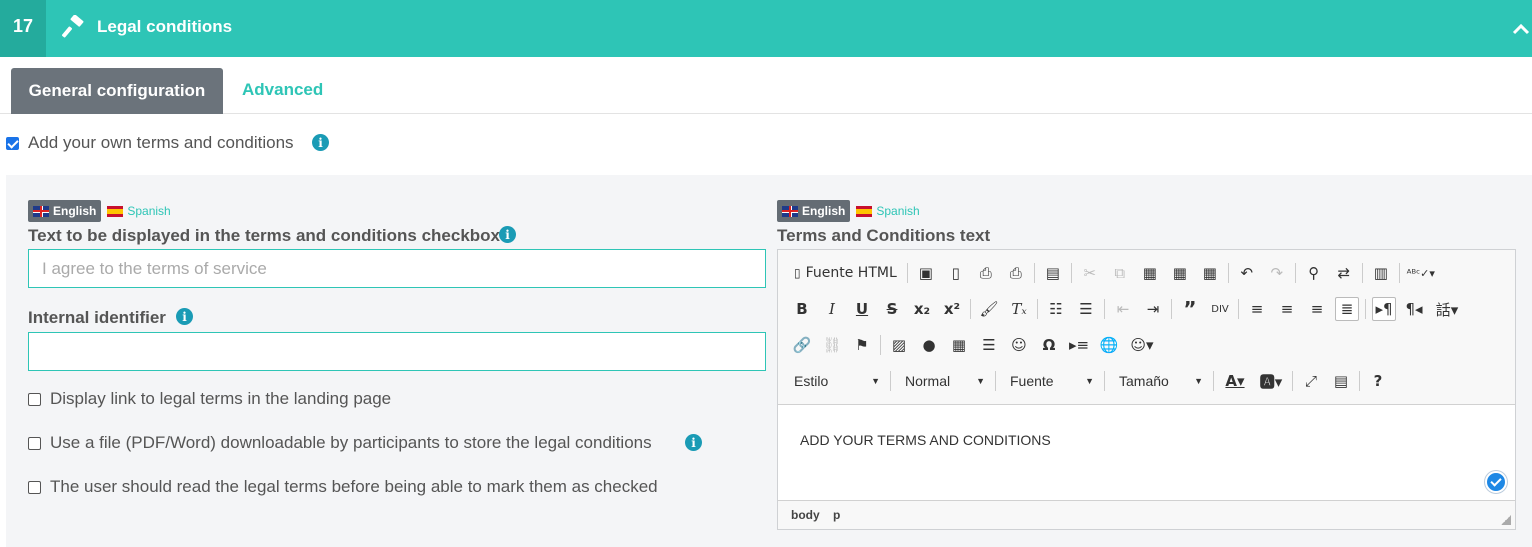 The image size is (1532, 547). I want to click on align-right-icon: ≡, so click(1317, 309).